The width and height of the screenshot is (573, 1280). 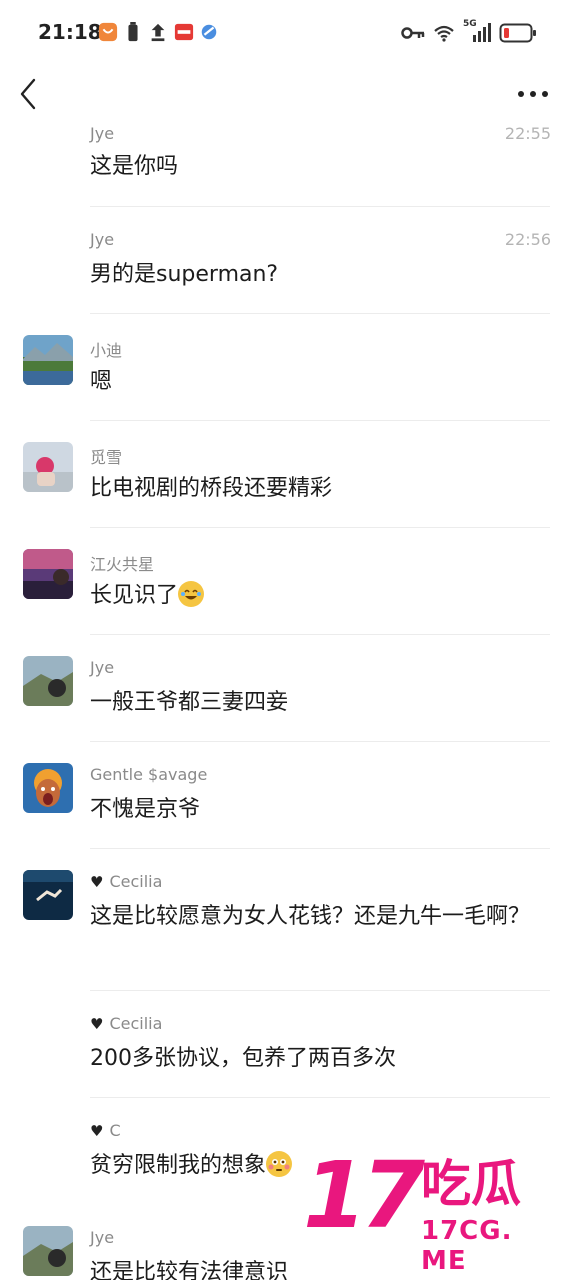 What do you see at coordinates (149, 774) in the screenshot?
I see `comment-author: Gentle $avage` at bounding box center [149, 774].